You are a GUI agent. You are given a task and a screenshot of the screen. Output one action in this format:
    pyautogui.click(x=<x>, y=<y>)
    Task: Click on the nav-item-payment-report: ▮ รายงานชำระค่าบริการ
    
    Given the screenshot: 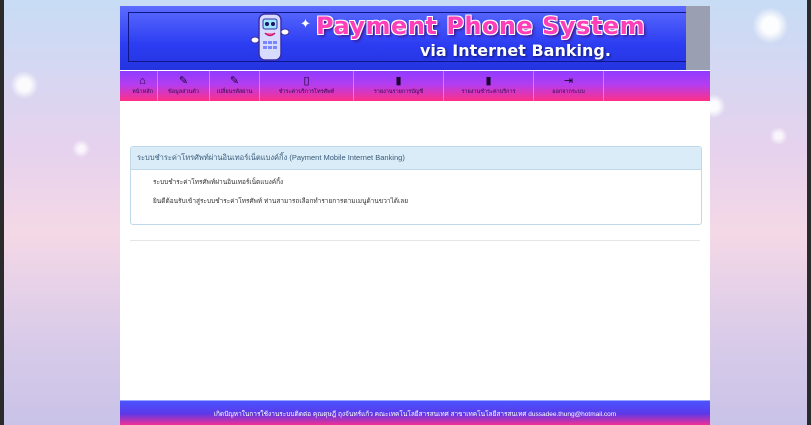 What is the action you would take?
    pyautogui.click(x=489, y=86)
    